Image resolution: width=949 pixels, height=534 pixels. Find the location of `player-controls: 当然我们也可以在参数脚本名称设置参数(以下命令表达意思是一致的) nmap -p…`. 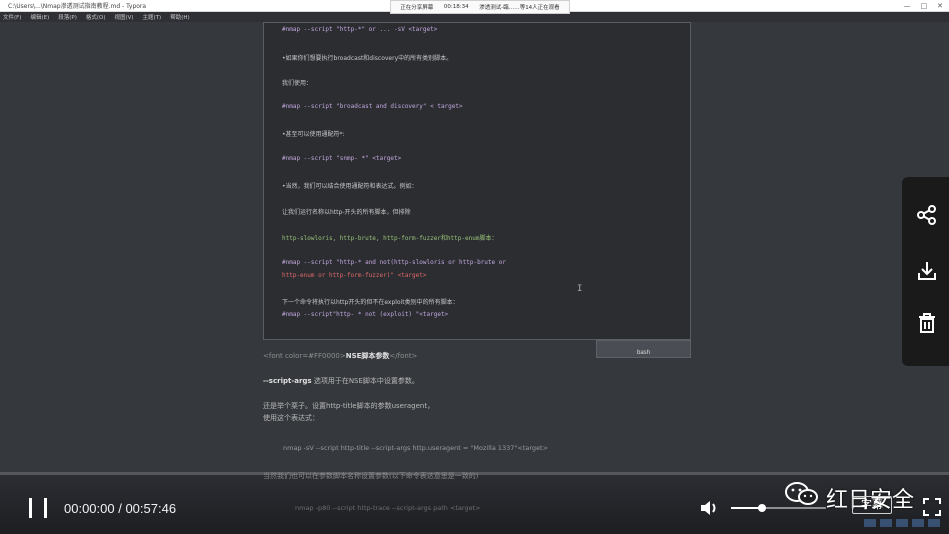

player-controls: 当然我们也可以在参数脚本名称设置参数(以下命令表达意思是一致的) nmap -p… is located at coordinates (474, 503).